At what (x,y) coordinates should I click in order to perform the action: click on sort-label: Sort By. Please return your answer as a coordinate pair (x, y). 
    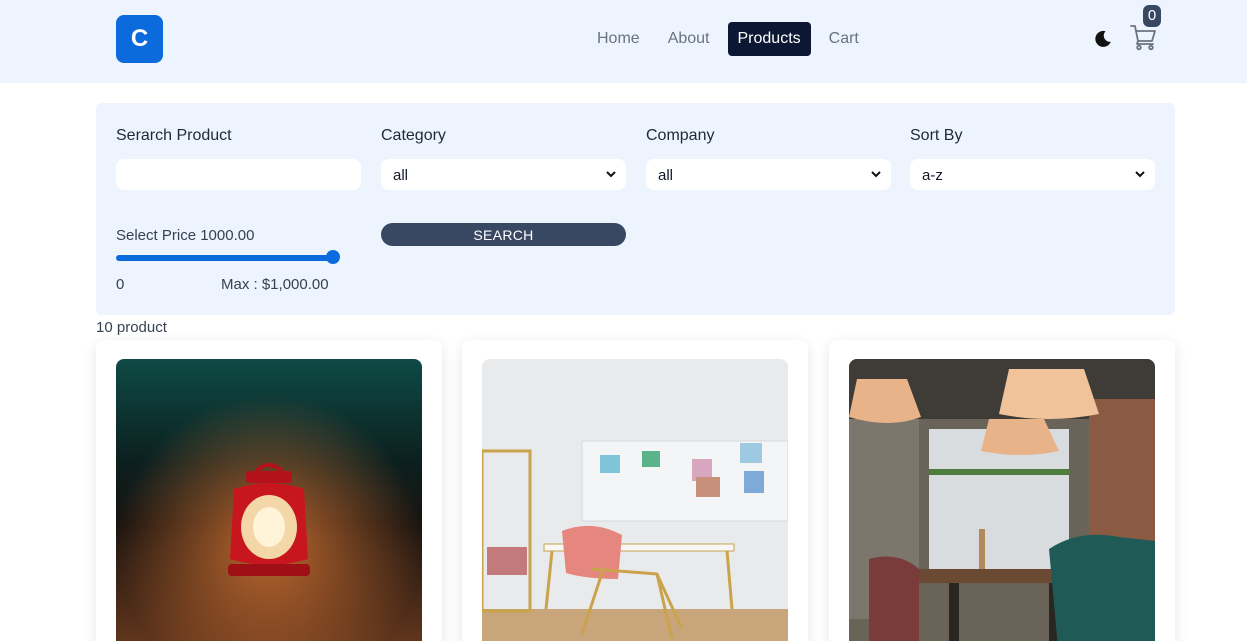
    Looking at the image, I should click on (936, 135).